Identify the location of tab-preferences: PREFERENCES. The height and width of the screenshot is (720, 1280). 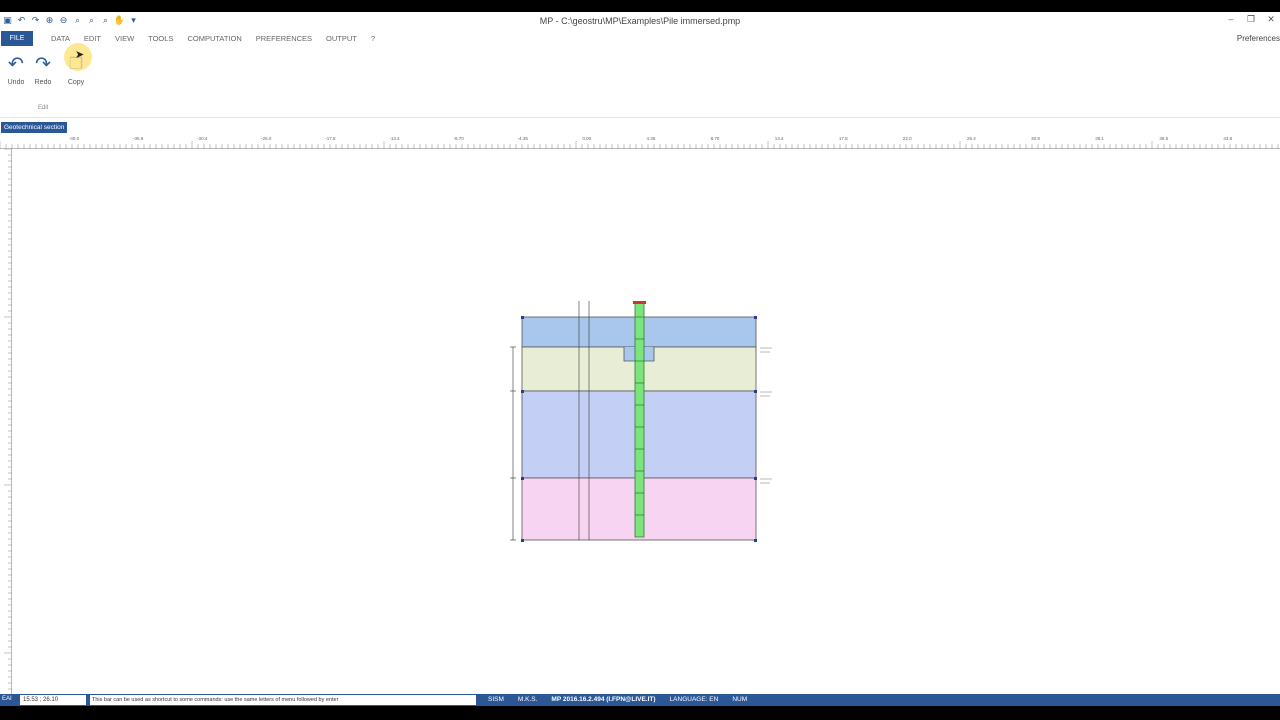
(284, 38).